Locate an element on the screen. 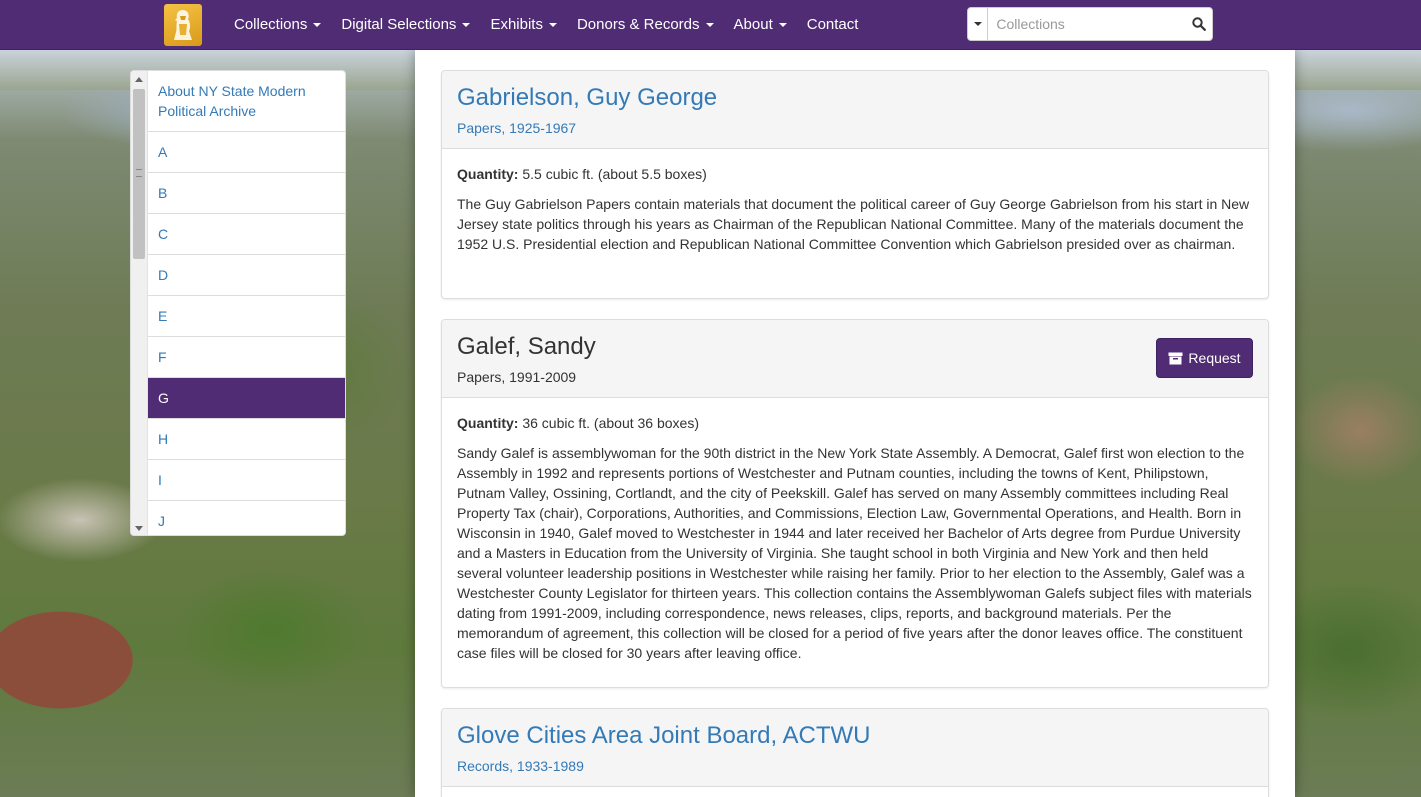 The height and width of the screenshot is (797, 1421). background-sky-right is located at coordinates (1356, 70).